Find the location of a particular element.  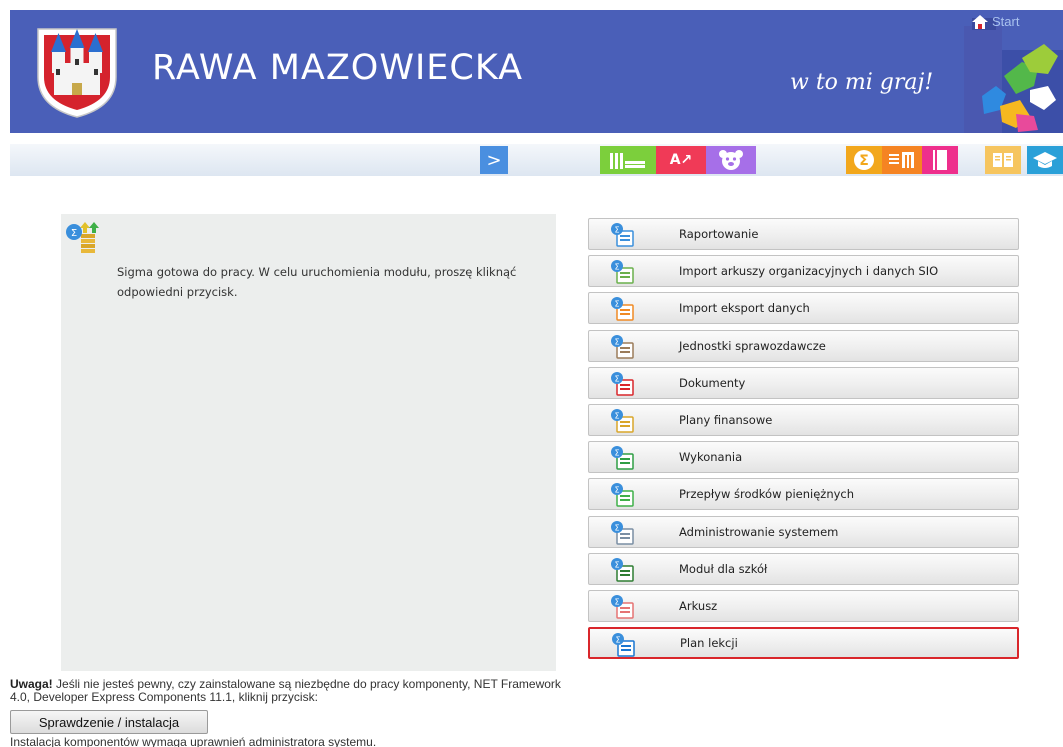

module-button: Σ Przepływ środków pieniężnych is located at coordinates (803, 494).